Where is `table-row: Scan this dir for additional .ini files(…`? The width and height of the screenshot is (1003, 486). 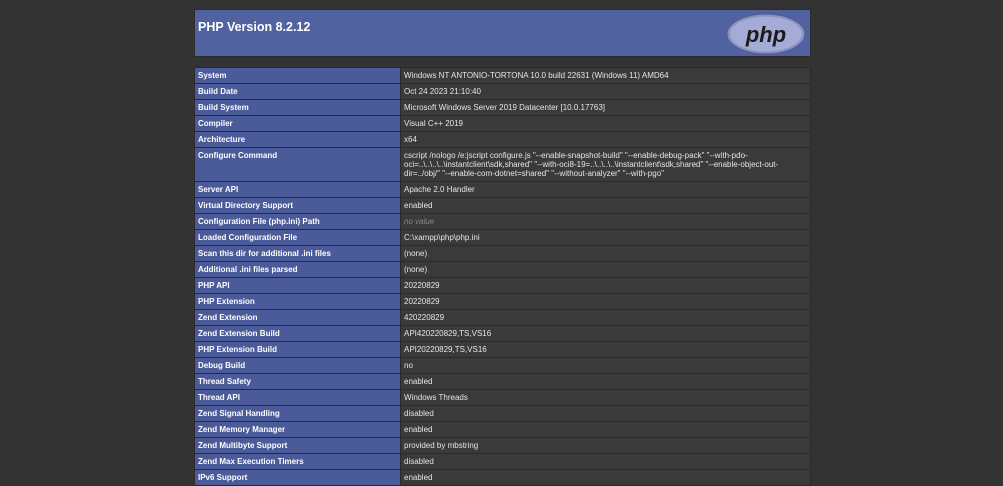 table-row: Scan this dir for additional .ini files(… is located at coordinates (502, 253).